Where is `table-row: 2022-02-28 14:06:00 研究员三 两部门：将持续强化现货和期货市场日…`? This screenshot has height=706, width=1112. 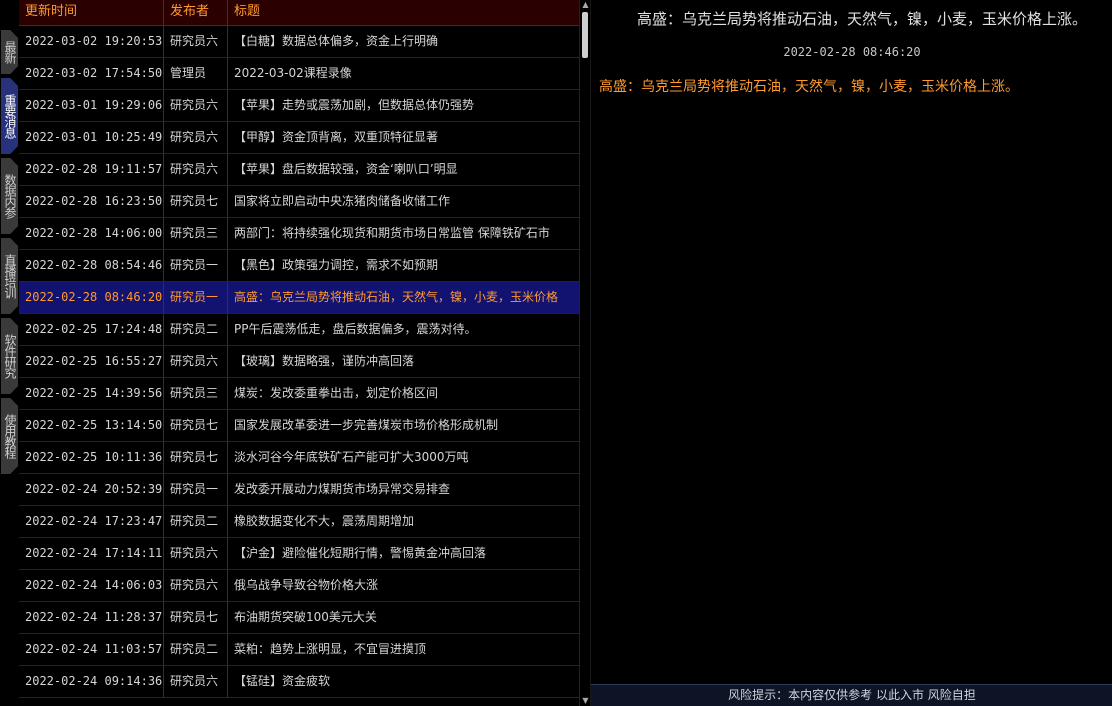 table-row: 2022-02-28 14:06:00 研究员三 两部门：将持续强化现货和期货市场日… is located at coordinates (299, 234).